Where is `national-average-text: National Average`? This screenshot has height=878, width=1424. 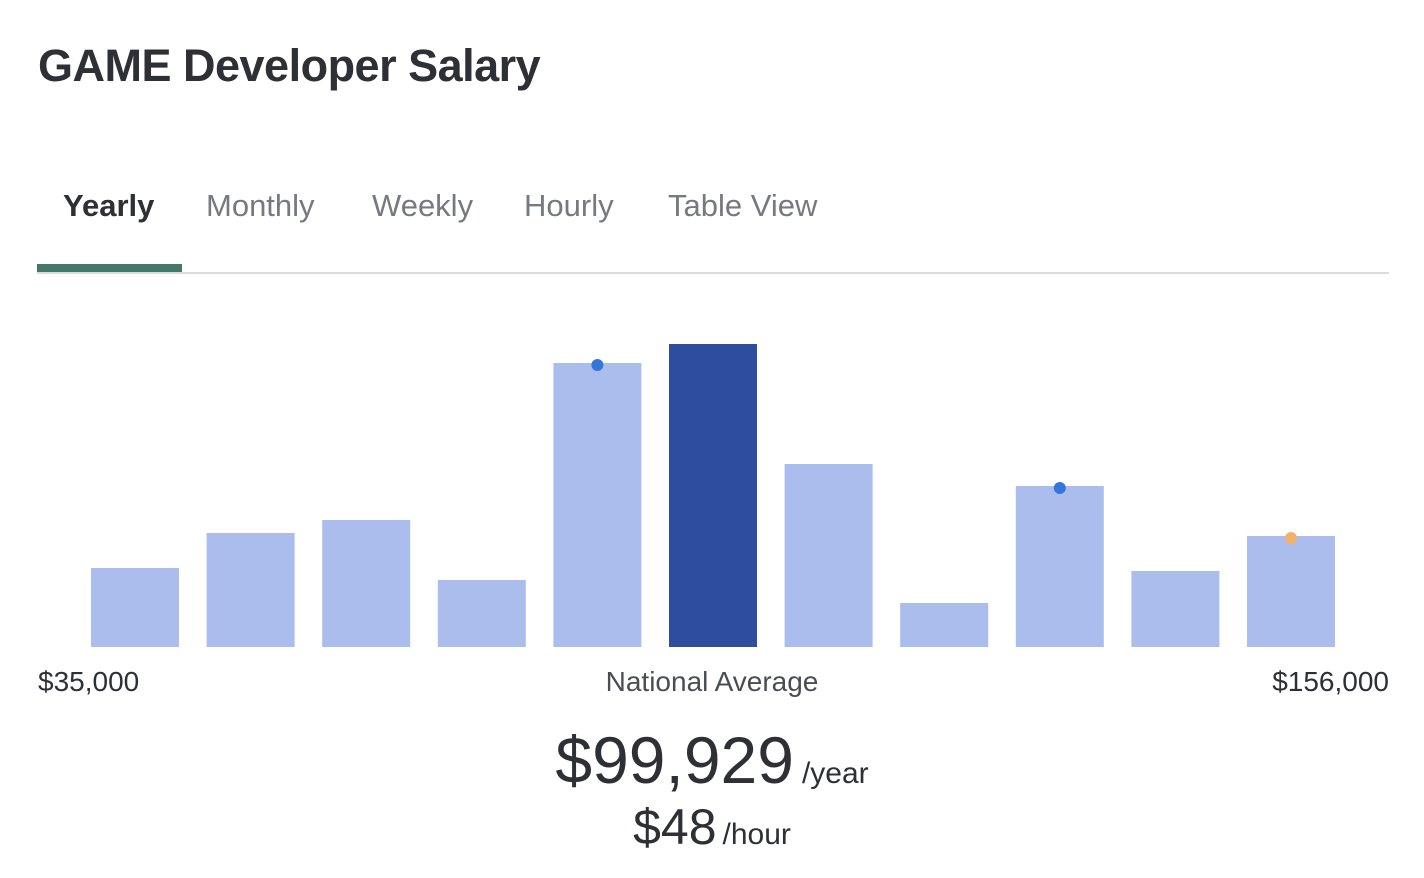 national-average-text: National Average is located at coordinates (712, 681).